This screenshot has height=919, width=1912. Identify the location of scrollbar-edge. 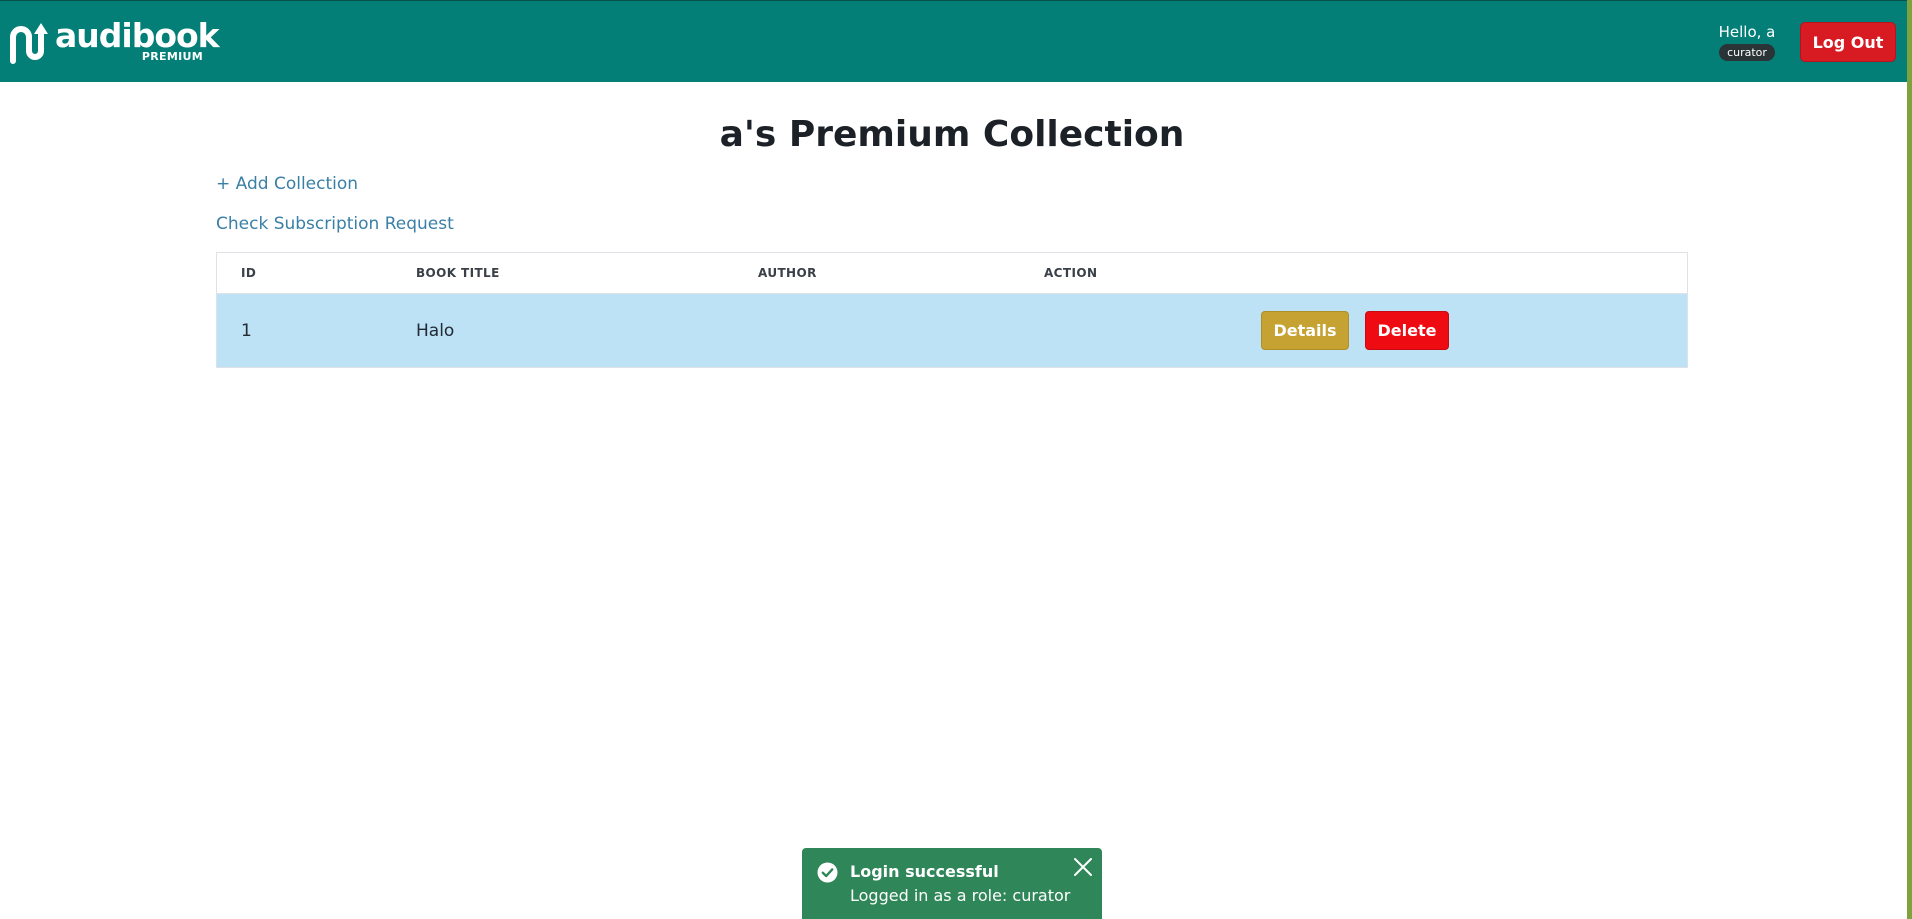
(1909, 459).